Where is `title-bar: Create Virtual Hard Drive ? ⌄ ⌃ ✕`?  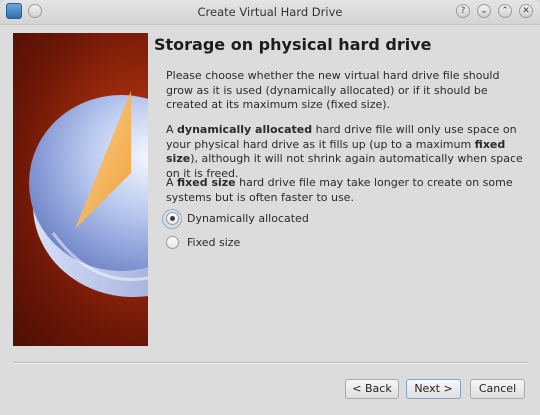
title-bar: Create Virtual Hard Drive ? ⌄ ⌃ ✕ is located at coordinates (270, 12).